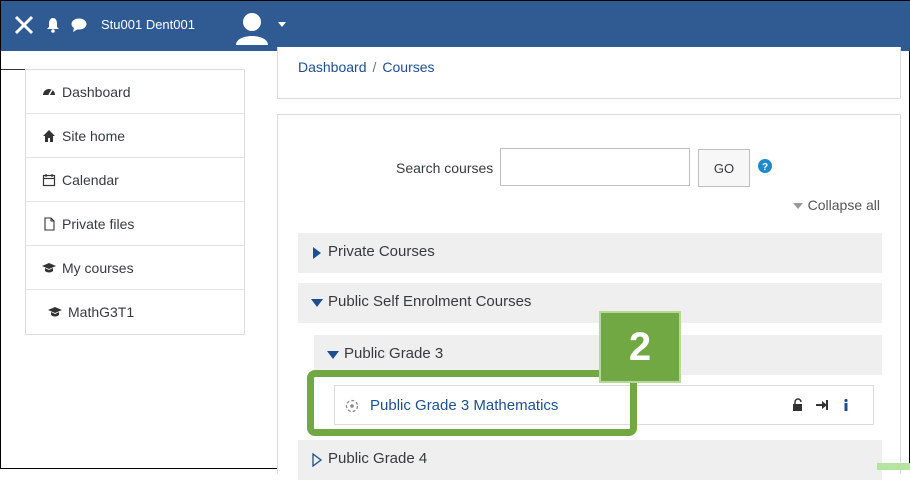 The height and width of the screenshot is (480, 910). Describe the element at coordinates (135, 180) in the screenshot. I see `sidebar-item-calendar: Calendar` at that location.